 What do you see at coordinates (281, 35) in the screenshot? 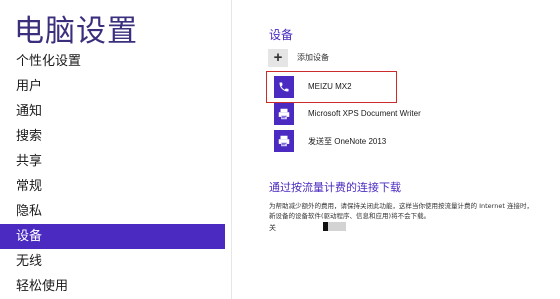
I see `devices-section-title: 设备` at bounding box center [281, 35].